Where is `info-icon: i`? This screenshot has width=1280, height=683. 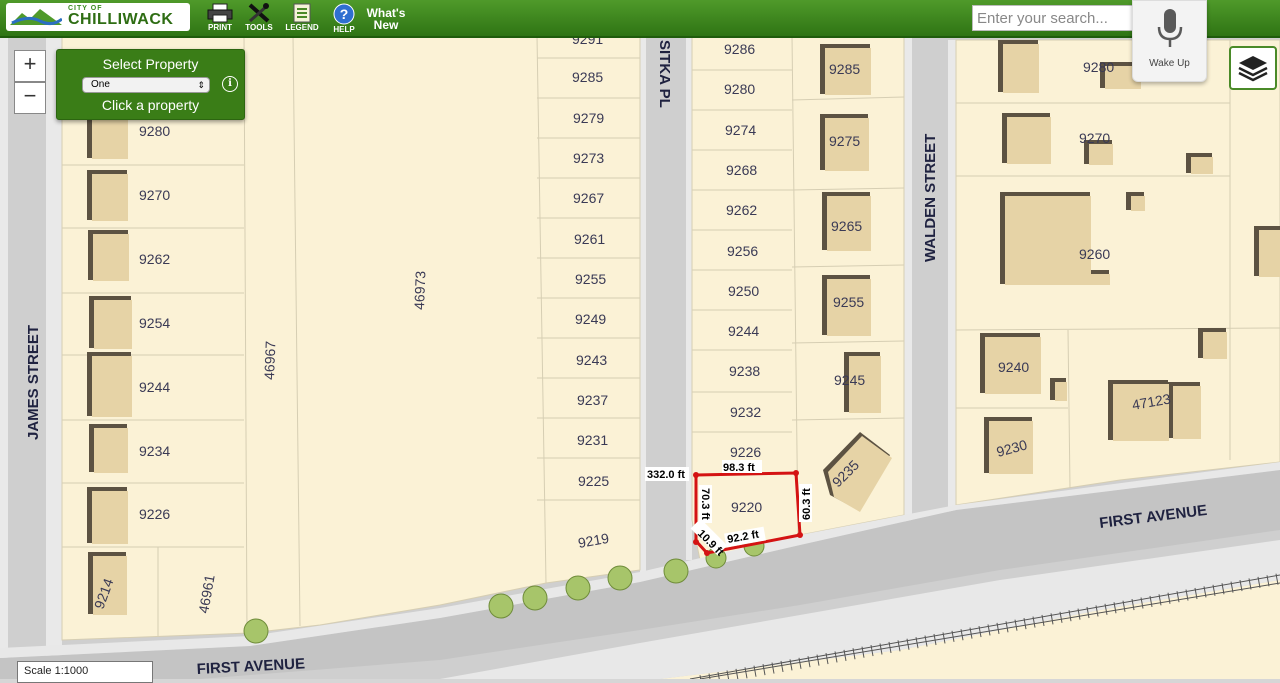 info-icon: i is located at coordinates (230, 84).